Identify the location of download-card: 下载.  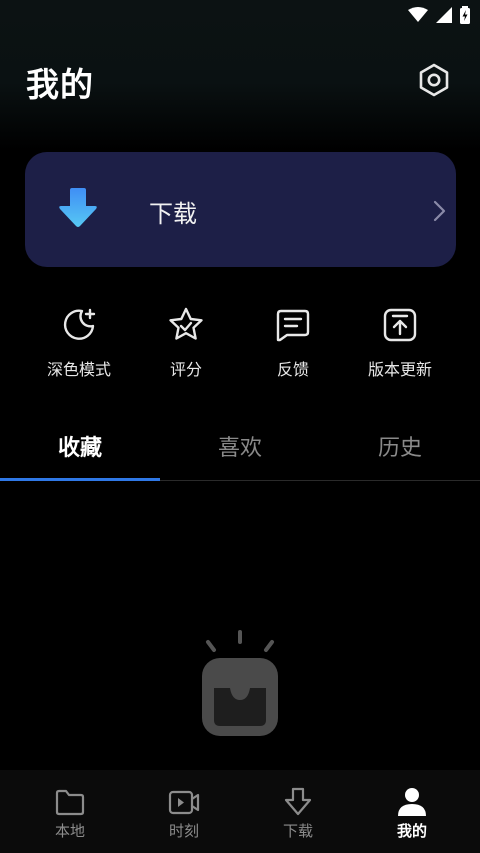
(240, 209).